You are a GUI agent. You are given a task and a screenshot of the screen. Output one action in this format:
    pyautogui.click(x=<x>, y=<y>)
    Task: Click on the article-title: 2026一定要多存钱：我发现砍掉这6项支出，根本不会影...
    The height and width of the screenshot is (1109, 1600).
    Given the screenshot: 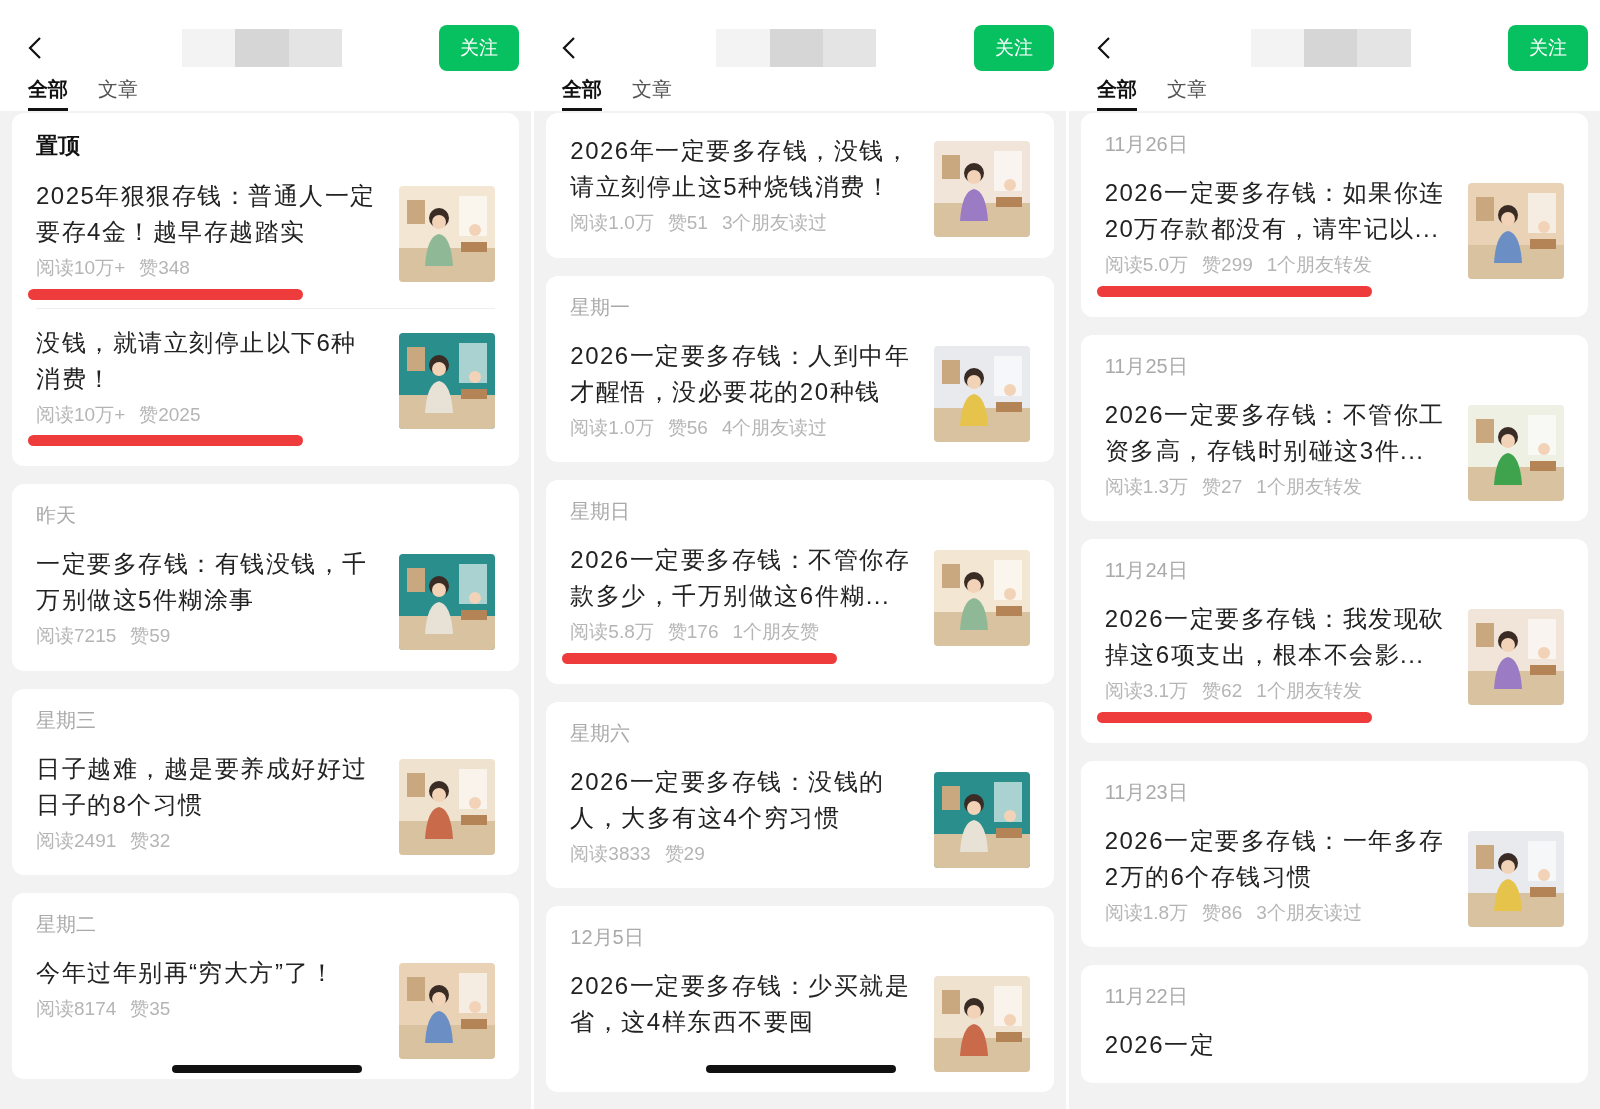 What is the action you would take?
    pyautogui.click(x=1277, y=637)
    